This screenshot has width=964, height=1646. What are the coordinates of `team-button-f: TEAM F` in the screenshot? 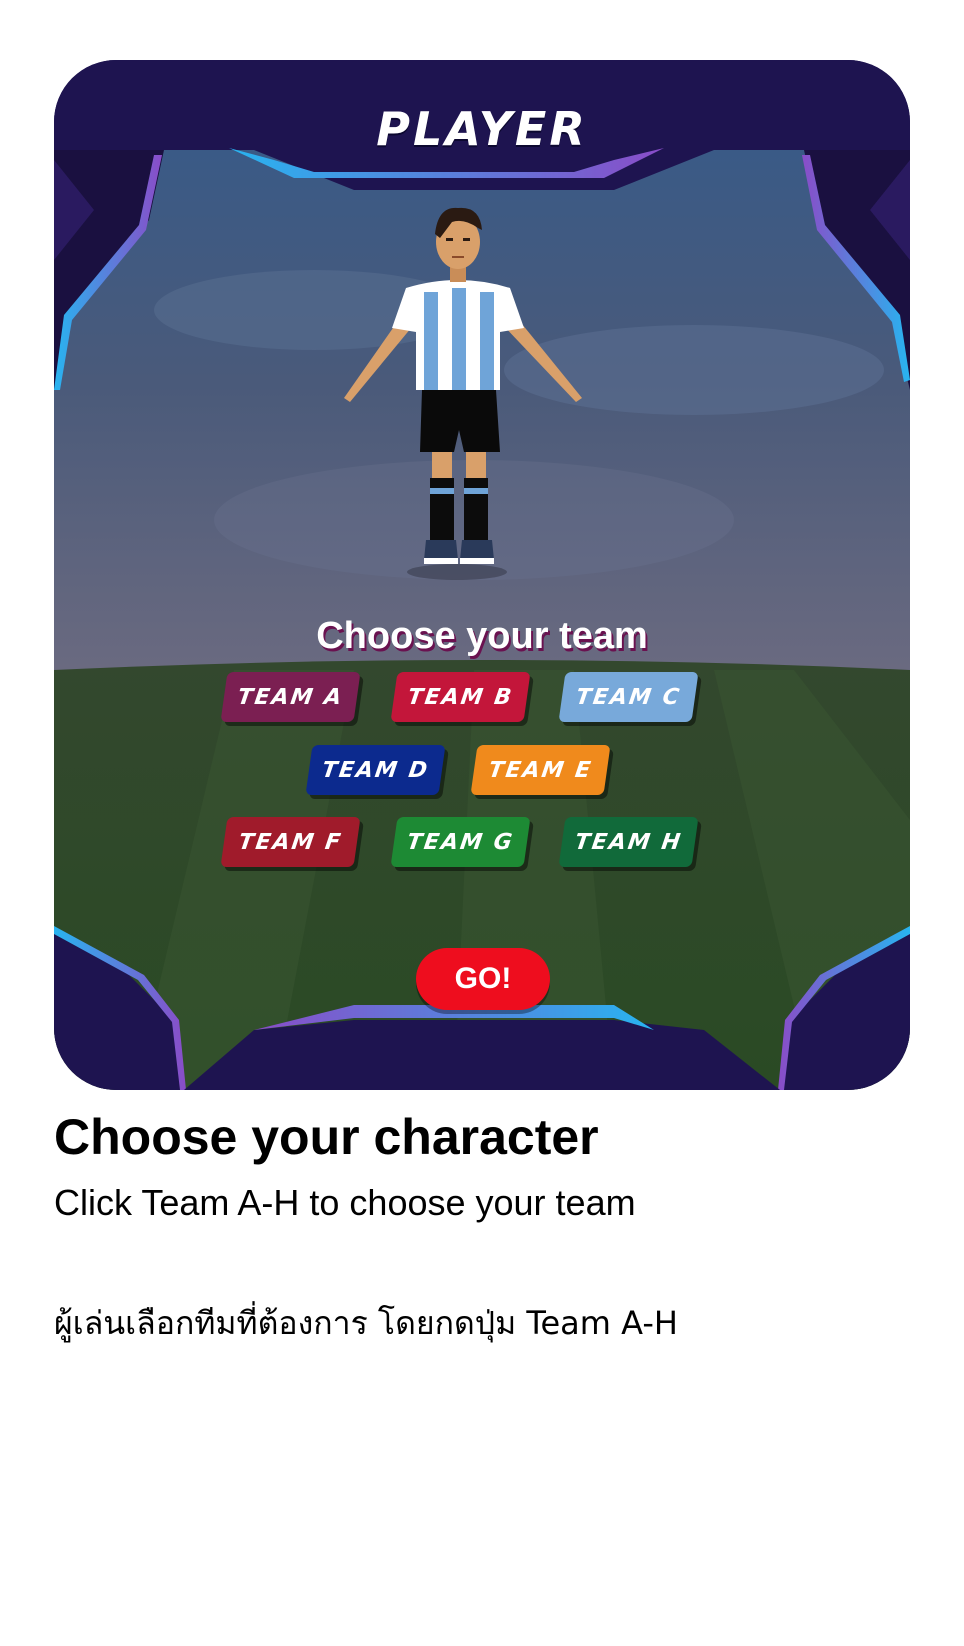 It's located at (290, 842).